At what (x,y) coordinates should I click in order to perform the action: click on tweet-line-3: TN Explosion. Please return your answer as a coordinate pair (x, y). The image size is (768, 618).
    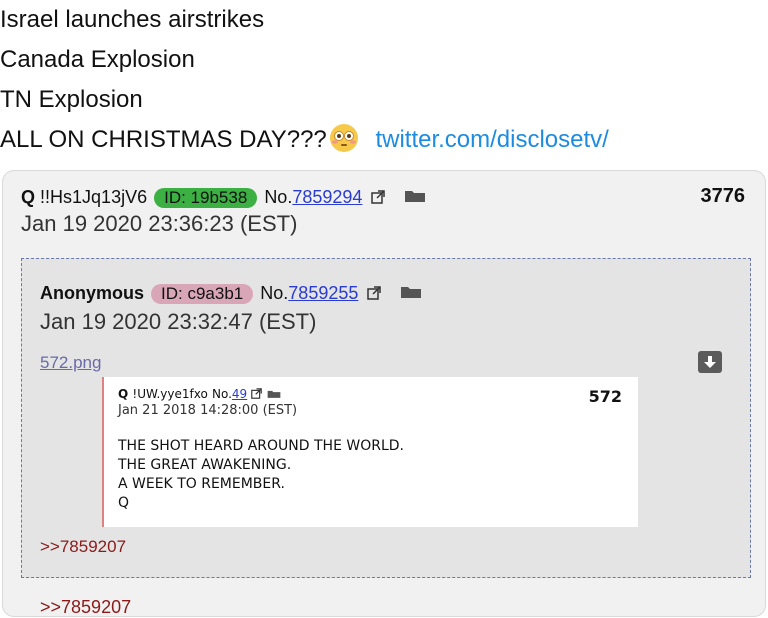
    Looking at the image, I should click on (71, 99).